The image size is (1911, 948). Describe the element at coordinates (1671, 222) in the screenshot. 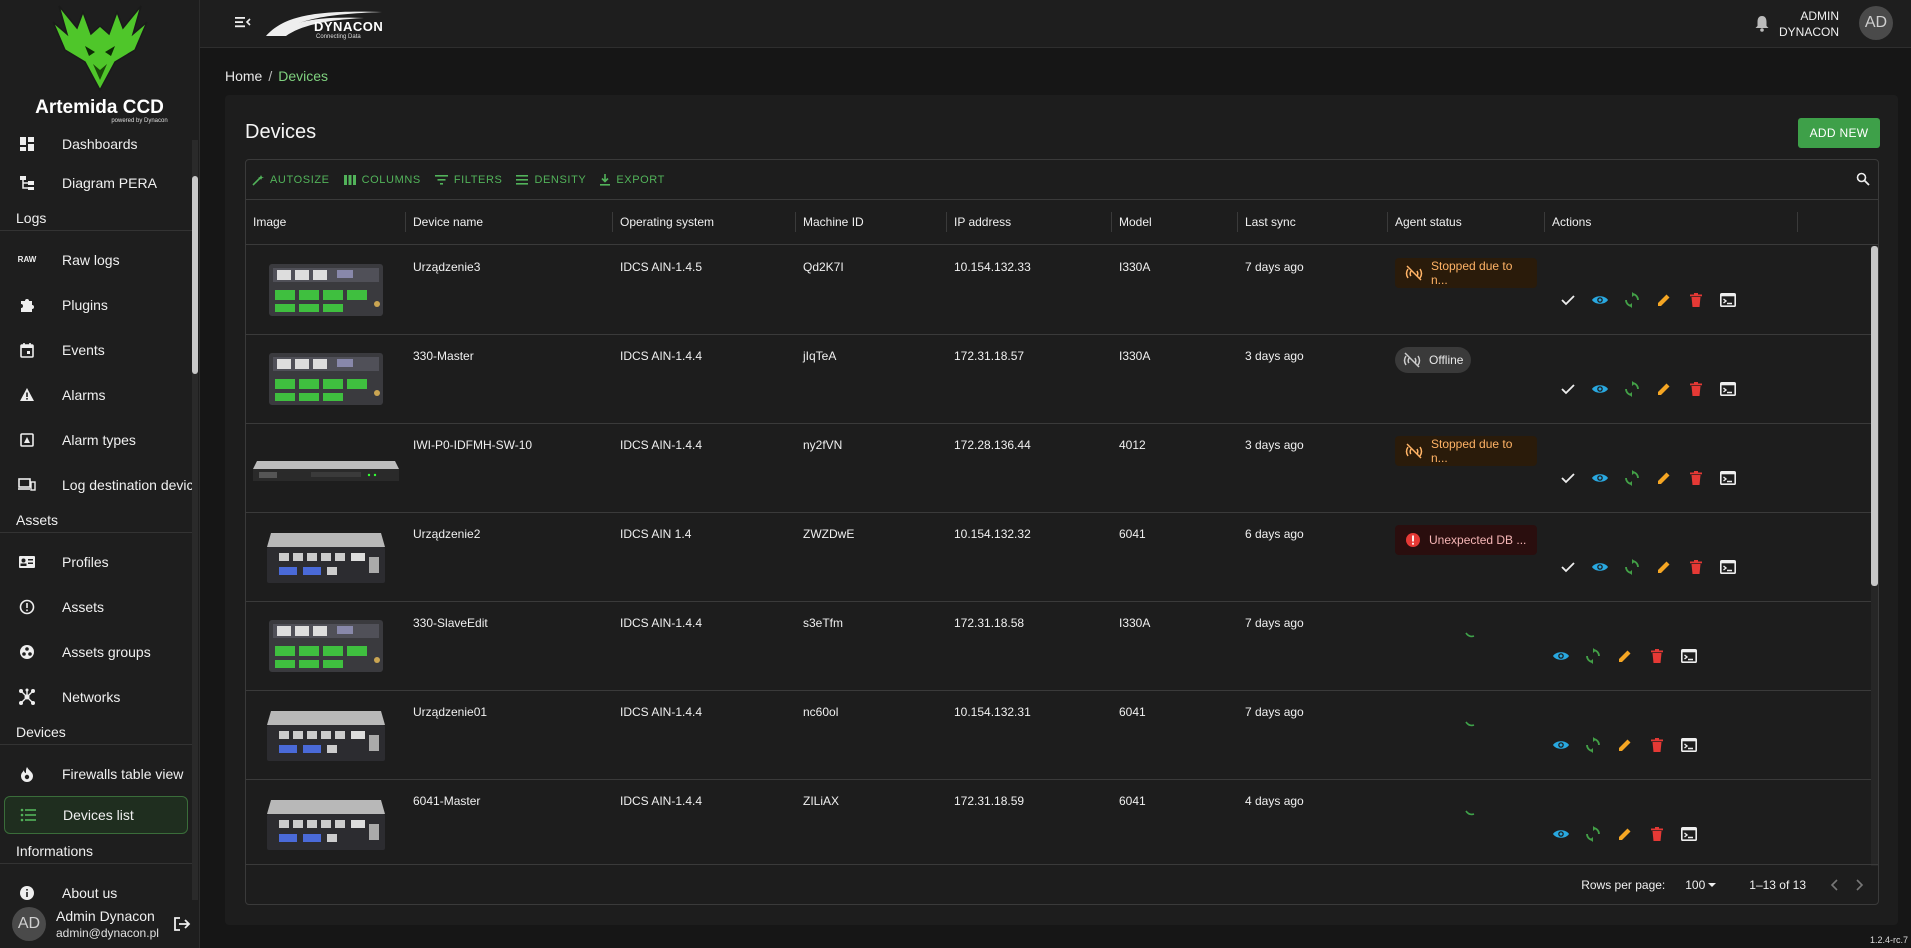

I see `column-header-actions: Actions` at that location.